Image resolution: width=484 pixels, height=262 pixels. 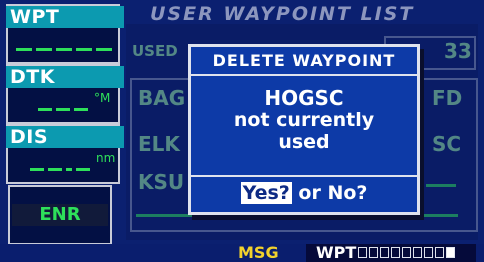 I want to click on list-item-right: SC, so click(x=447, y=144).